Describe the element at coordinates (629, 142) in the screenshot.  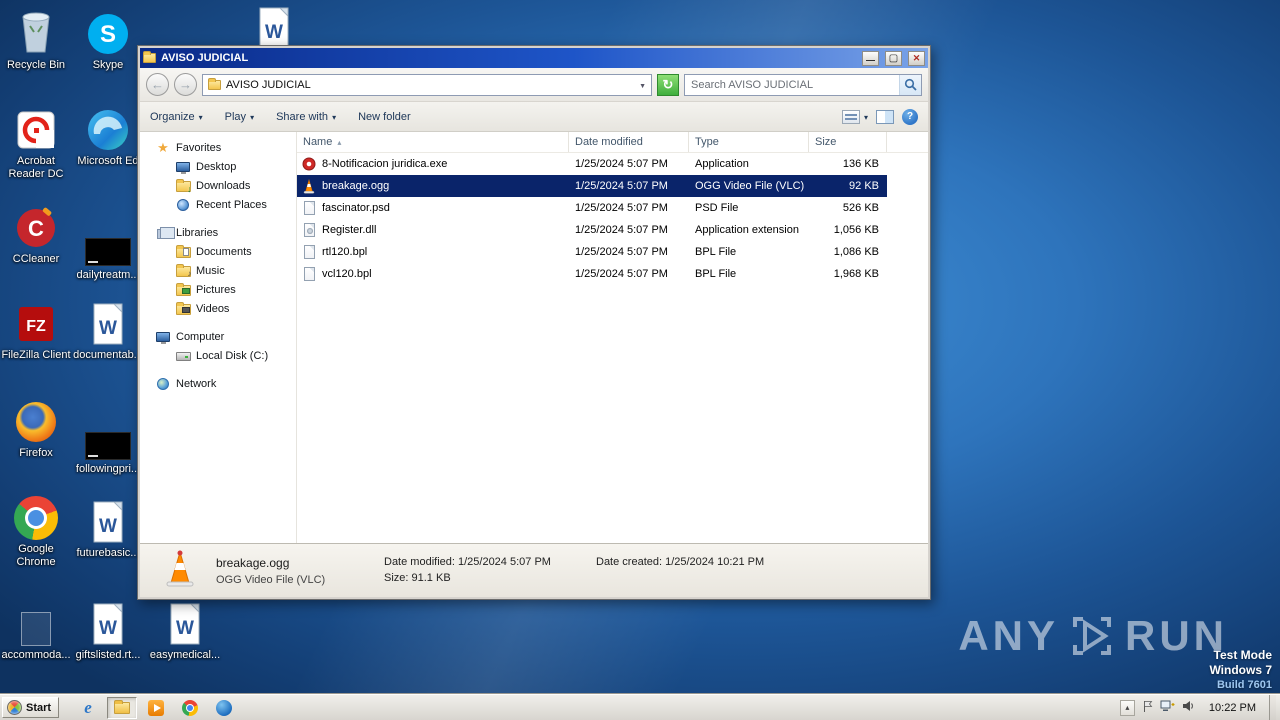
I see `column-header-date-modified: Date modified` at that location.